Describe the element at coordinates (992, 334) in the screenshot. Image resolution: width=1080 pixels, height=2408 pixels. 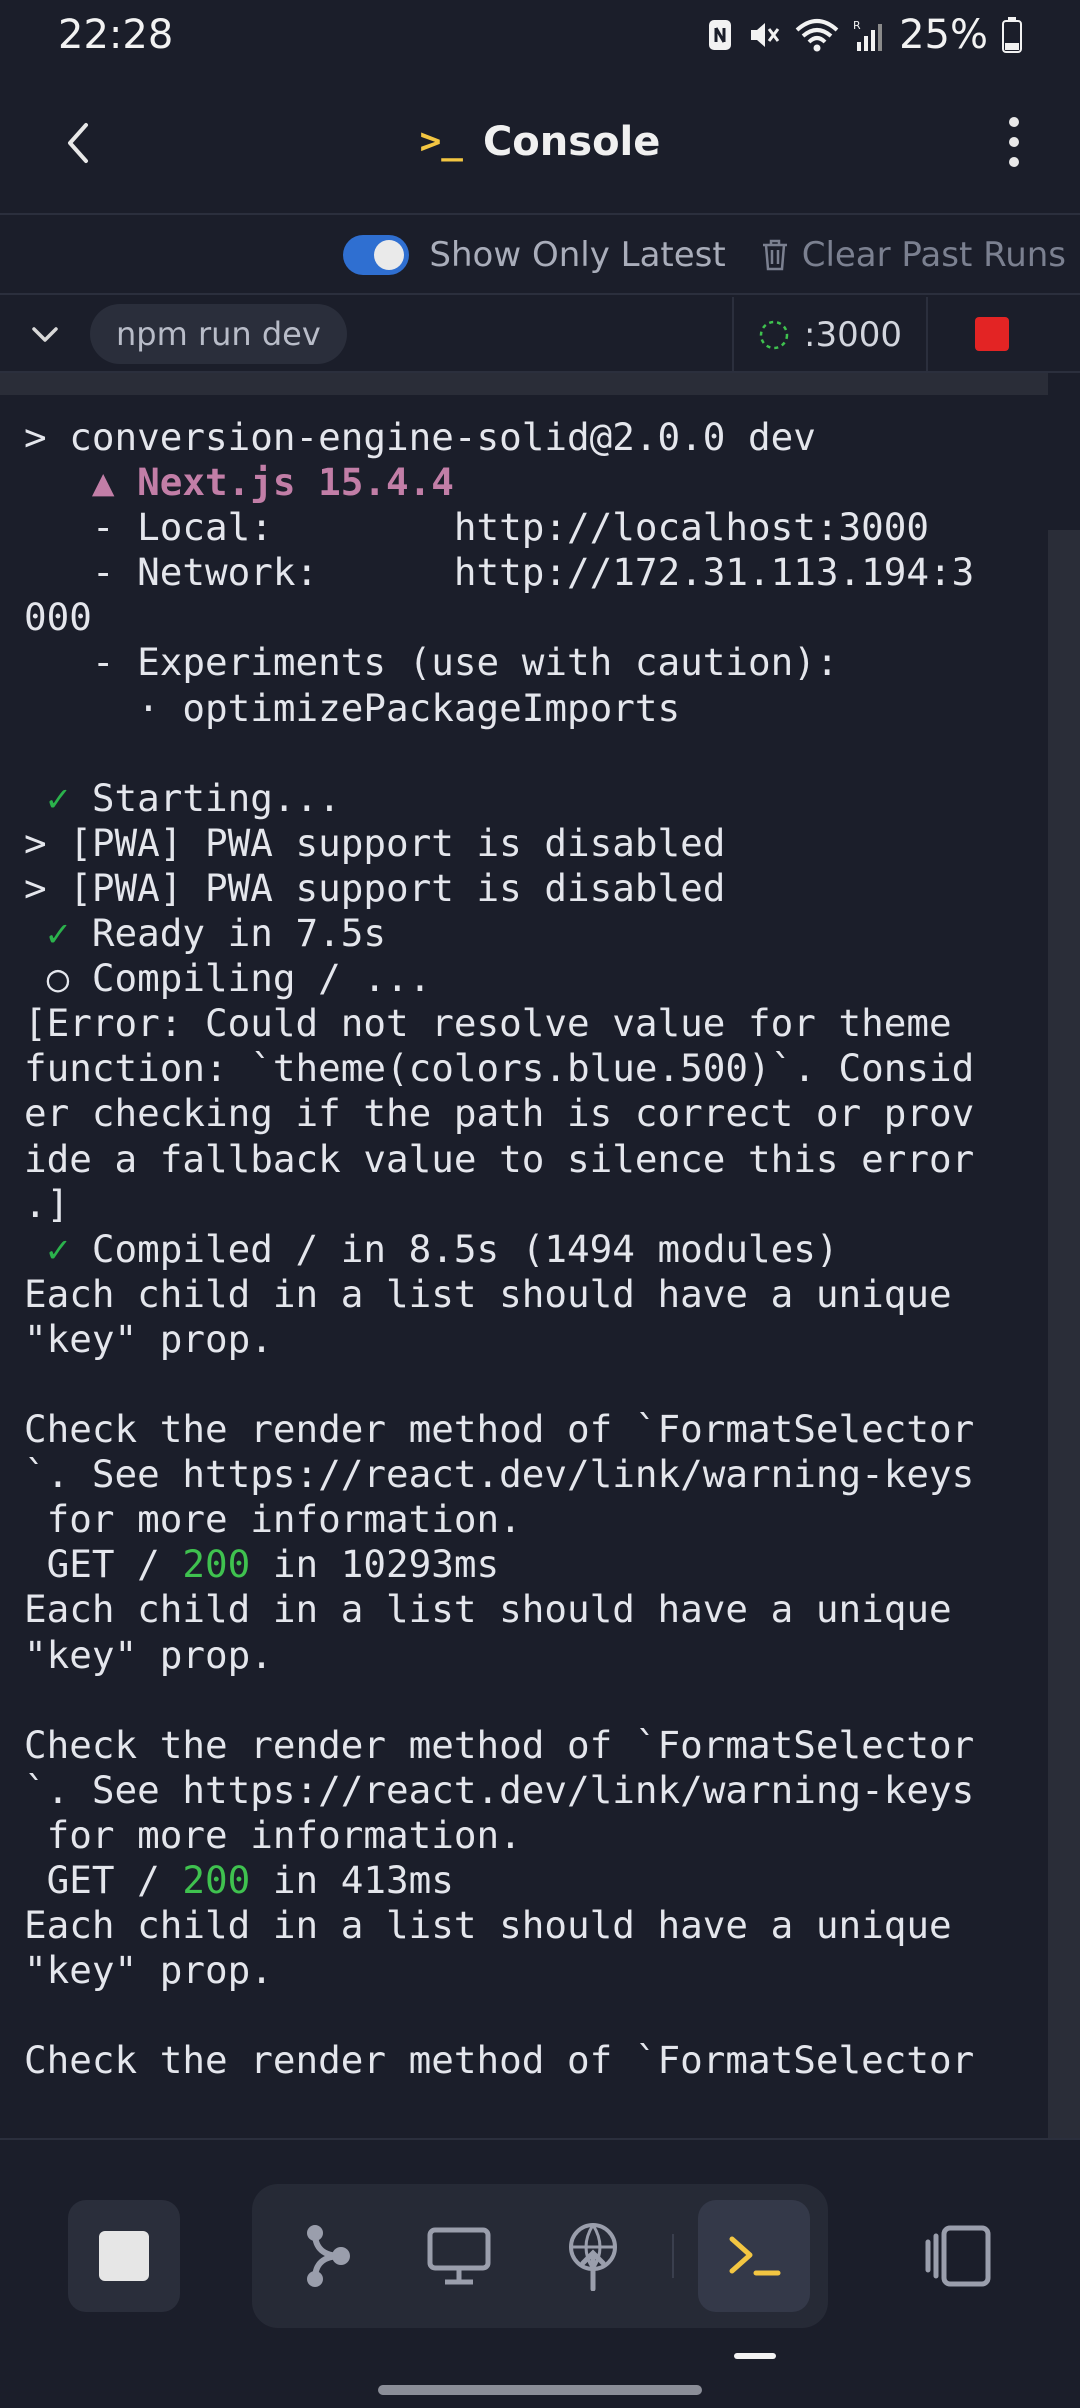
I see `stop-process-button` at that location.